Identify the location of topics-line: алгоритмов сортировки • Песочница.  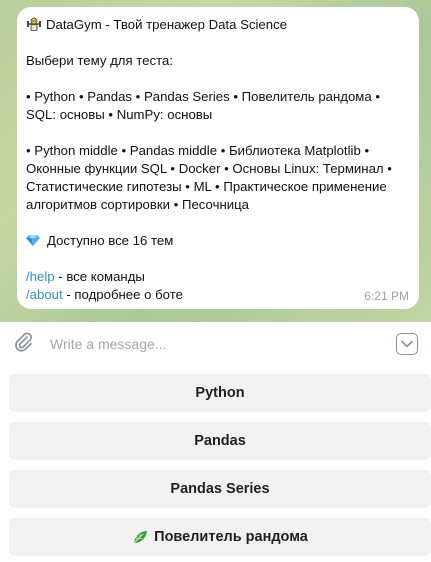
(137, 204).